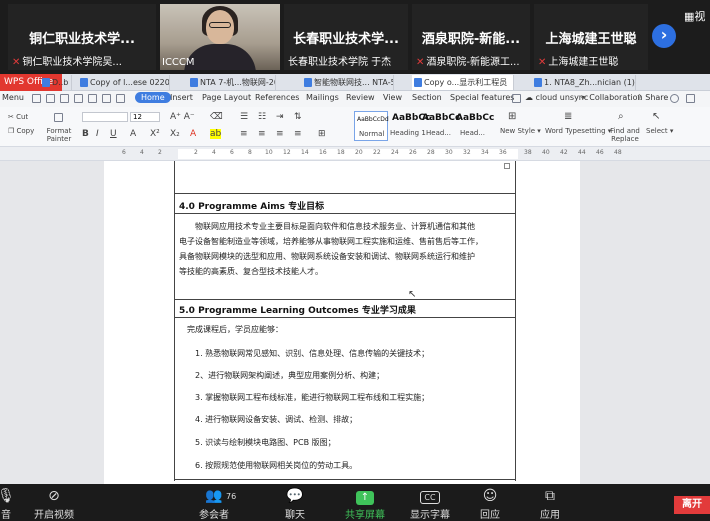 This screenshot has width=710, height=521. I want to click on participant-count: 76, so click(231, 496).